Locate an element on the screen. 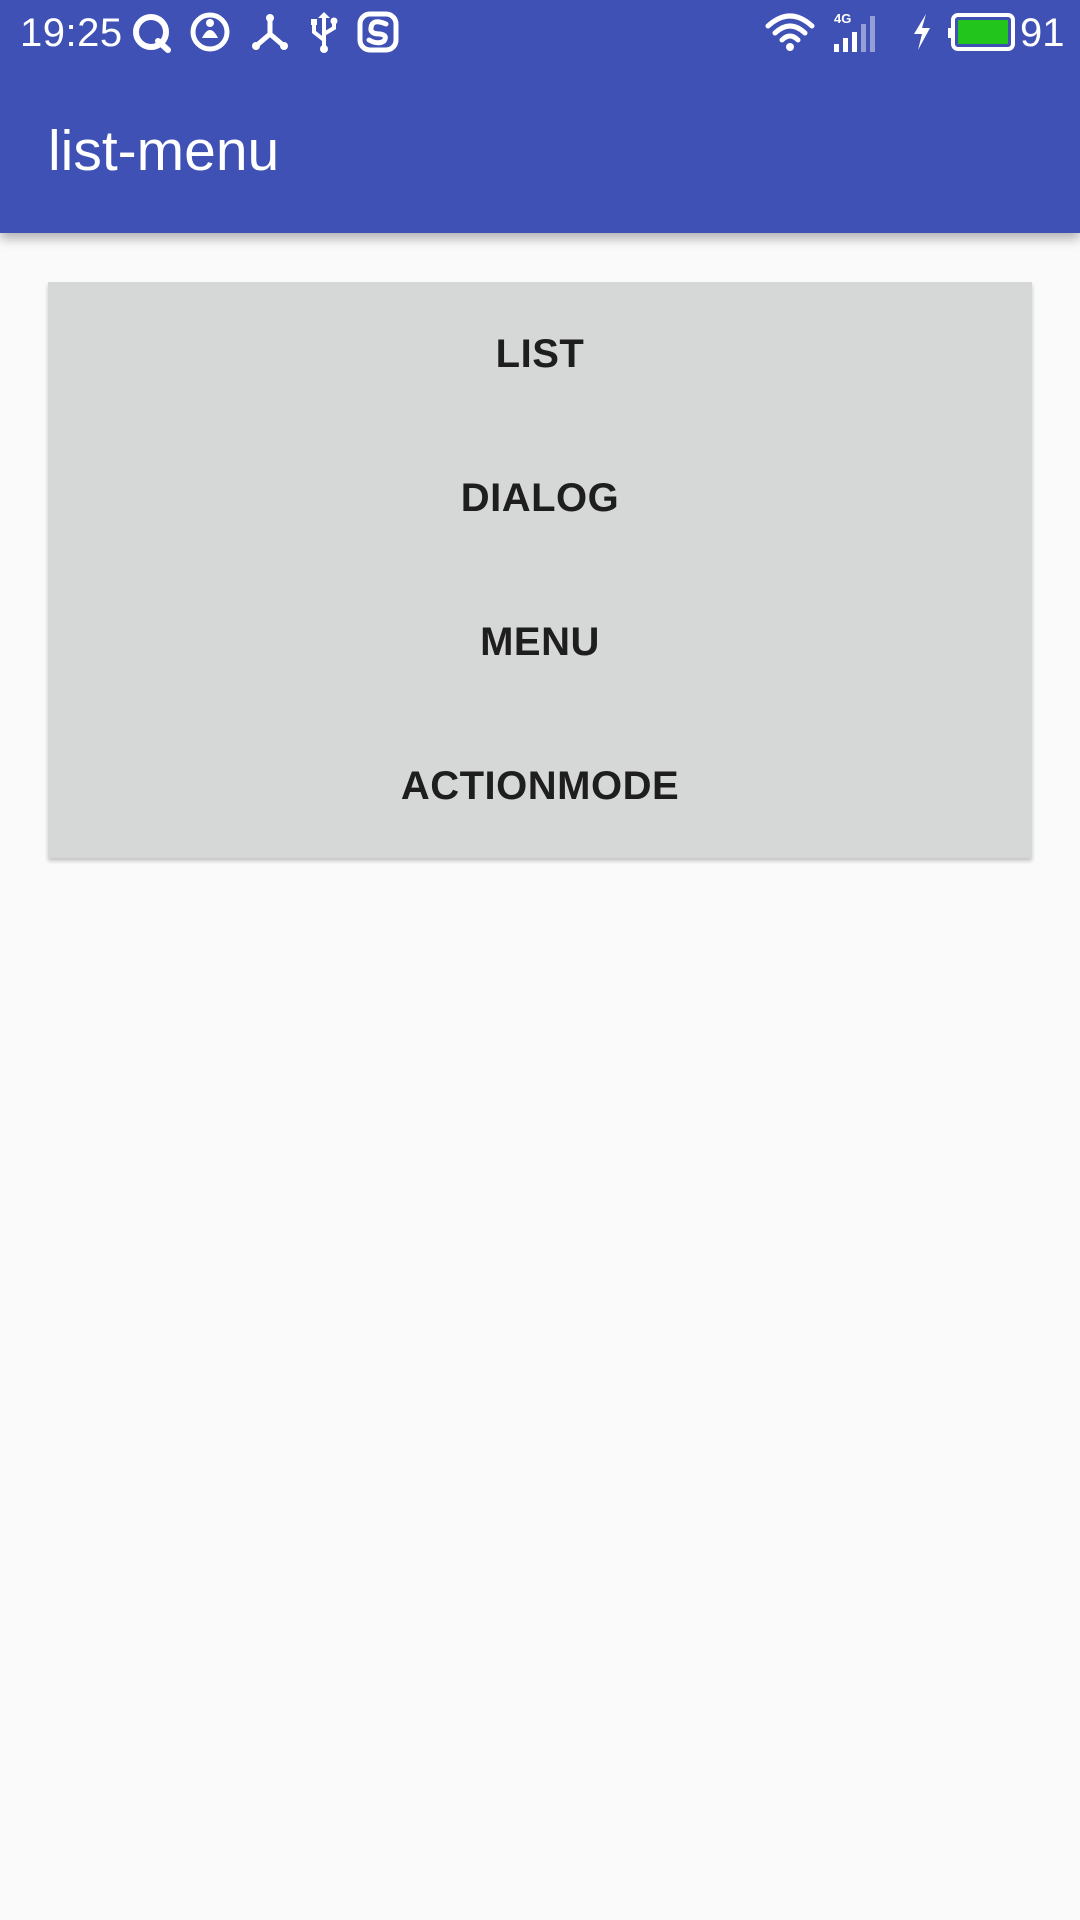 Image resolution: width=1080 pixels, height=1920 pixels. usb-icon is located at coordinates (324, 32).